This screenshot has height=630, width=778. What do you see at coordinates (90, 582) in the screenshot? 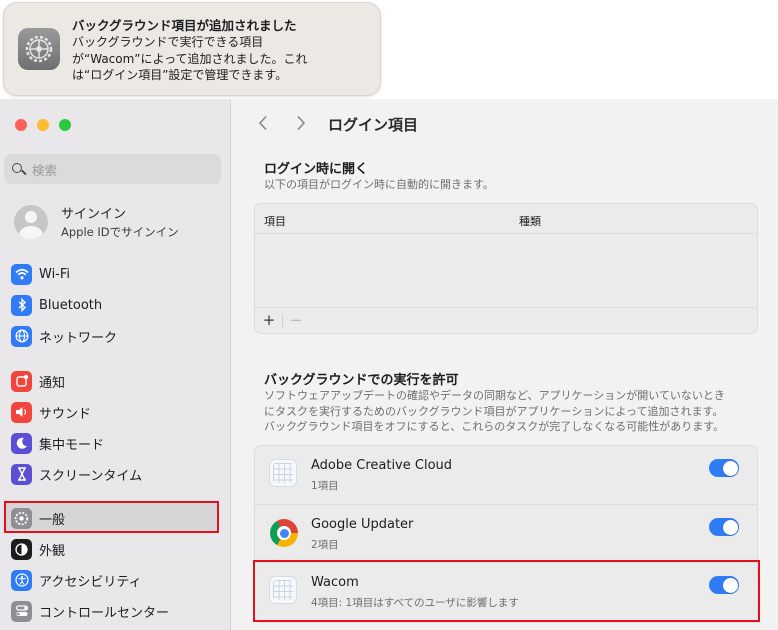
I see `sidebar-item-label: アクセシビリティ` at bounding box center [90, 582].